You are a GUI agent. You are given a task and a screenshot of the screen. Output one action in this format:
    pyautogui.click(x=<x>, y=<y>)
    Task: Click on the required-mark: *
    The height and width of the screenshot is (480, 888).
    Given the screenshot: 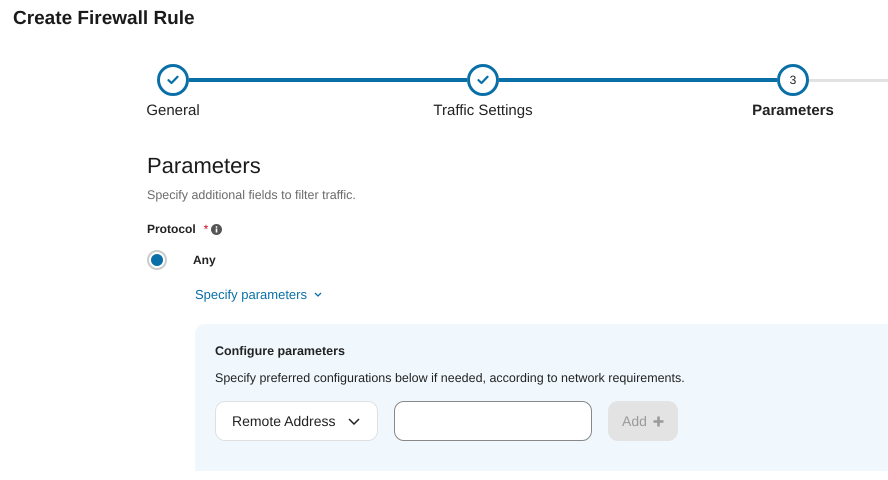 What is the action you would take?
    pyautogui.click(x=206, y=229)
    